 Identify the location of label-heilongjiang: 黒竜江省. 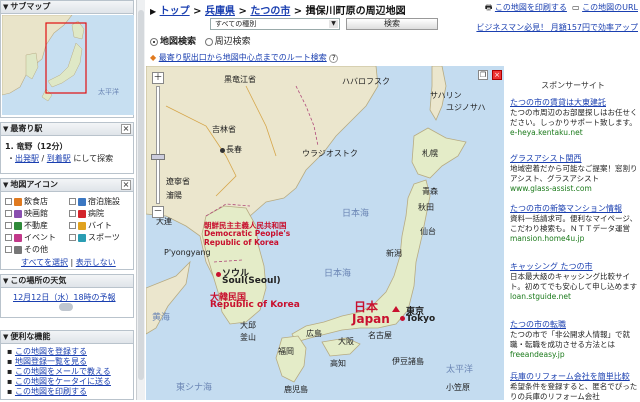
(240, 79).